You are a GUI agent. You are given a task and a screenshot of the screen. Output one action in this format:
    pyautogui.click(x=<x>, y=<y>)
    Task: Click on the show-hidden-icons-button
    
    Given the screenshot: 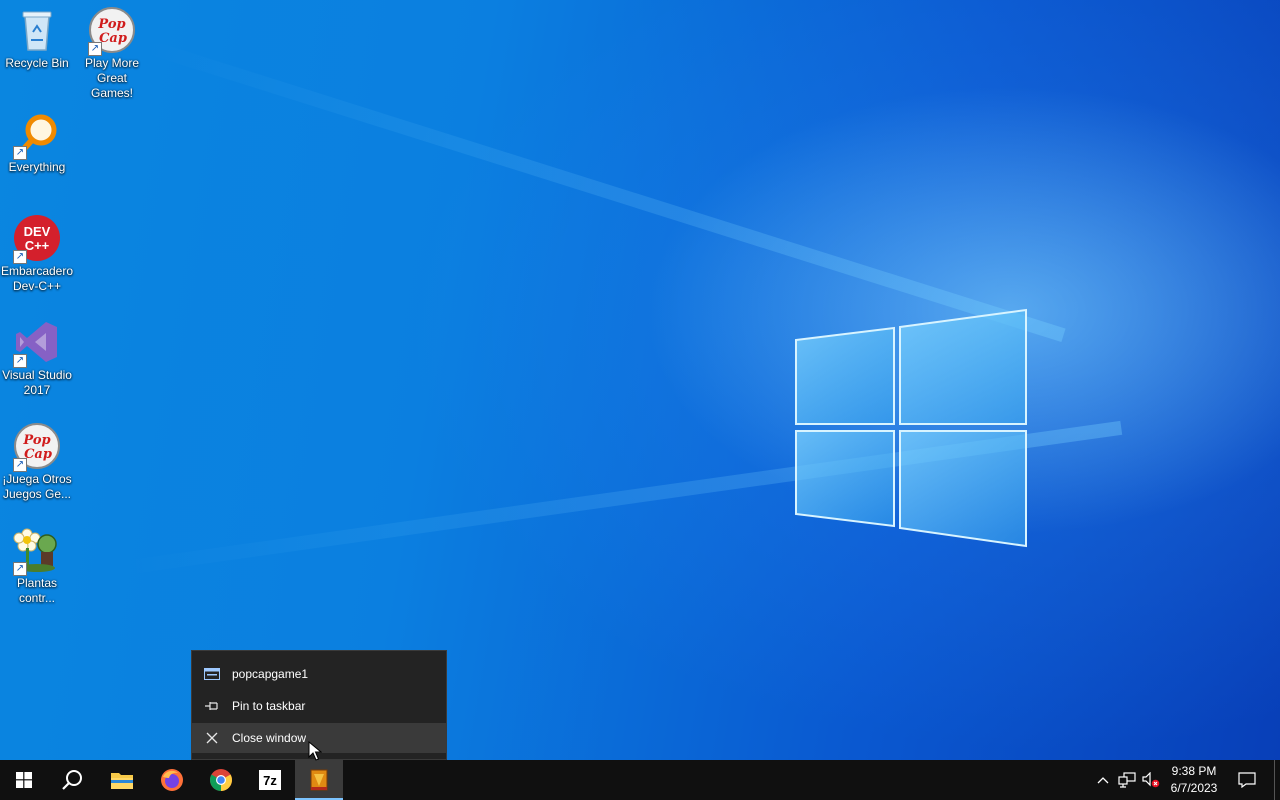 What is the action you would take?
    pyautogui.click(x=1103, y=780)
    